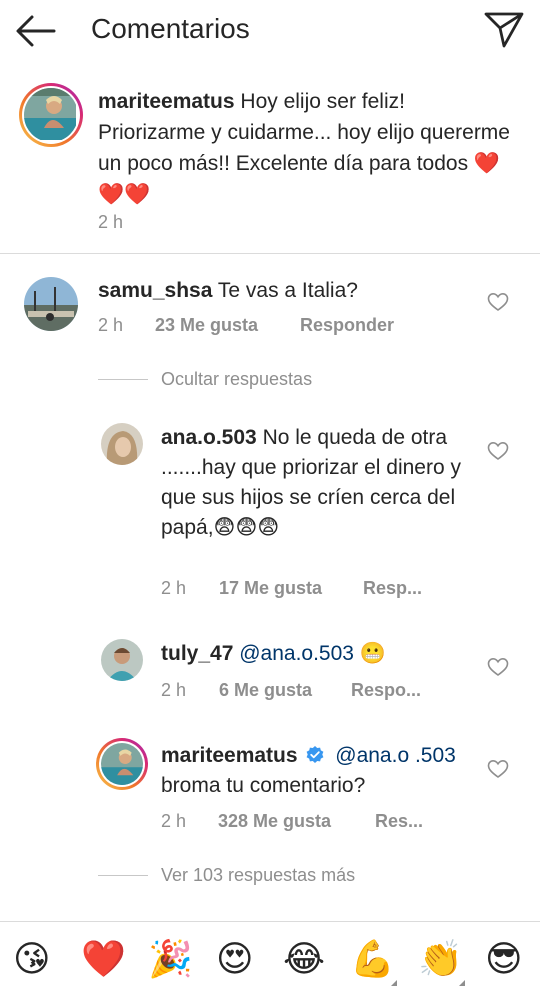 The height and width of the screenshot is (994, 540). What do you see at coordinates (103, 960) in the screenshot?
I see `red-heart-emoji: ❤️` at bounding box center [103, 960].